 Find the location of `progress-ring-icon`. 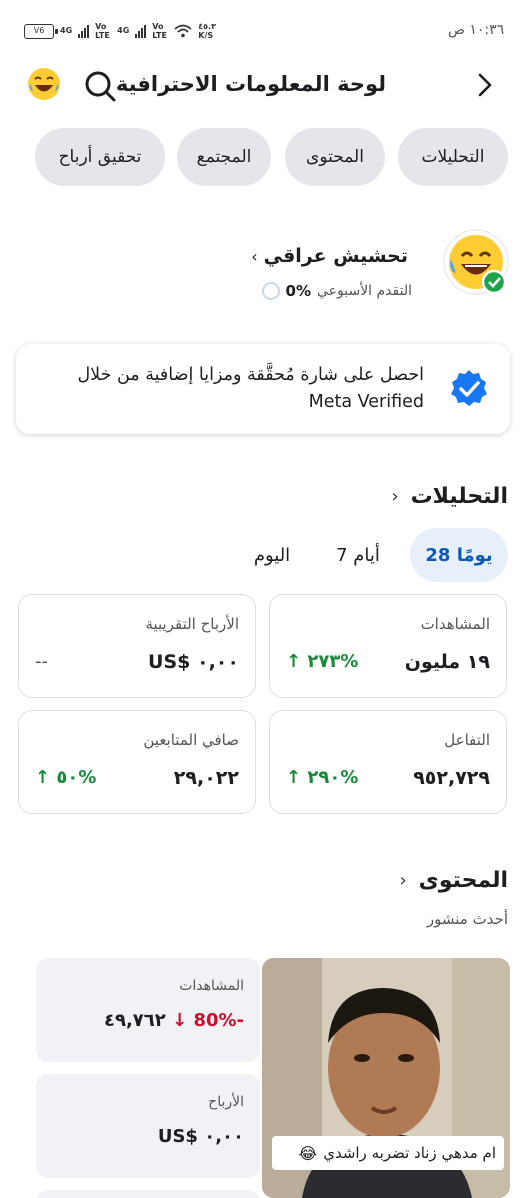

progress-ring-icon is located at coordinates (270, 291).